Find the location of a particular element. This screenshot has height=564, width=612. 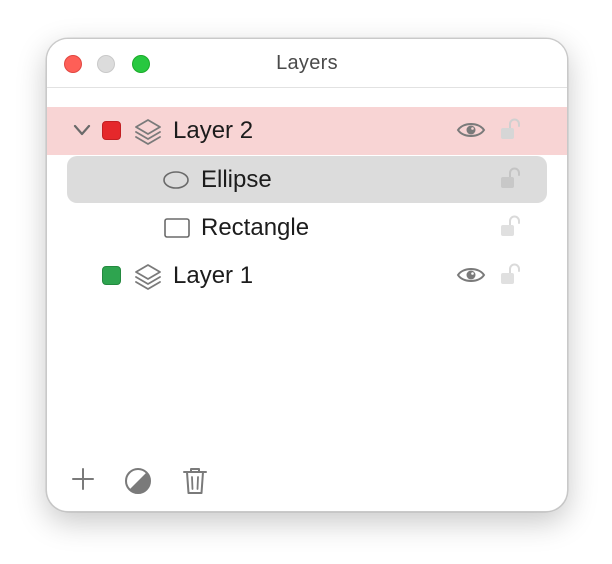

mask-icon is located at coordinates (138, 481).